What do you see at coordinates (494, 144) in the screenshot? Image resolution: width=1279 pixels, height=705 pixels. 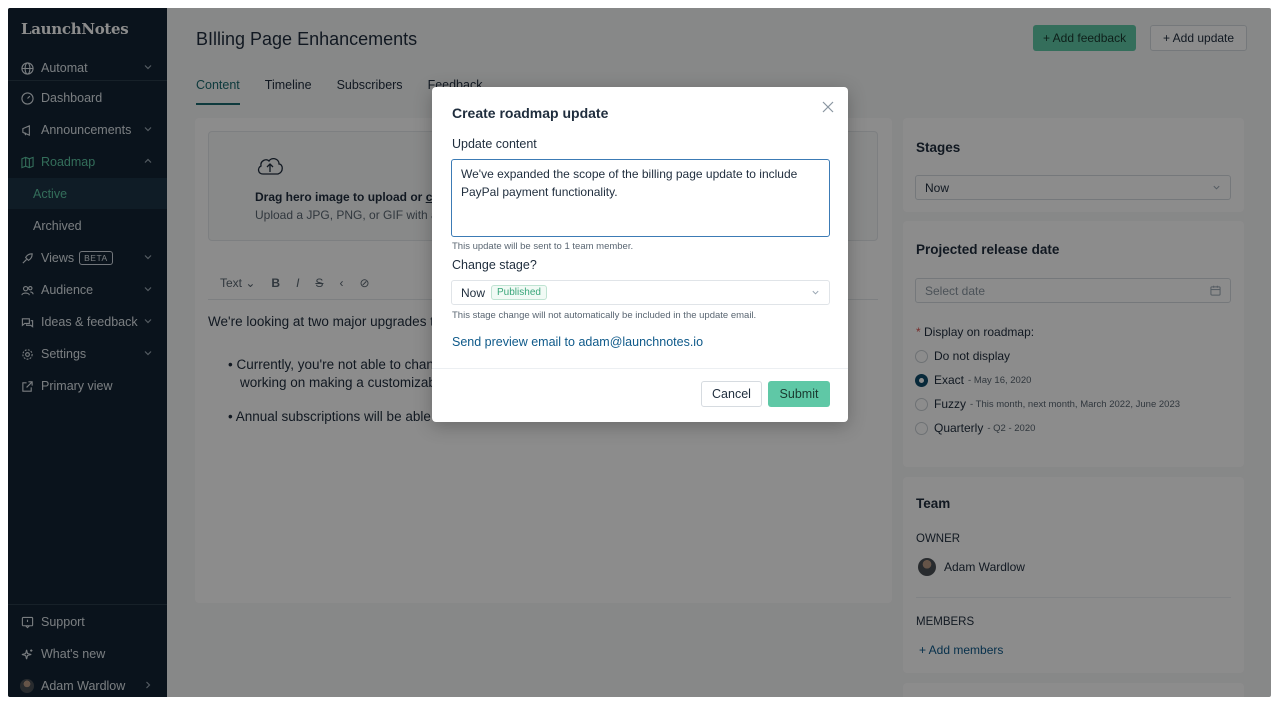 I see `update-content-label: Update content` at bounding box center [494, 144].